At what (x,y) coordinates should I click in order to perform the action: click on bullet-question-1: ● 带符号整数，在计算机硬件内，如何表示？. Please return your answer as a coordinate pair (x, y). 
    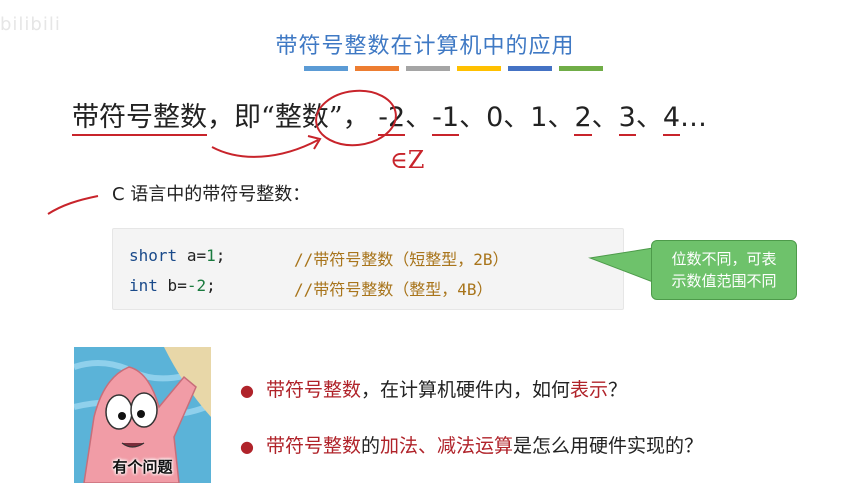
    Looking at the image, I should click on (433, 388).